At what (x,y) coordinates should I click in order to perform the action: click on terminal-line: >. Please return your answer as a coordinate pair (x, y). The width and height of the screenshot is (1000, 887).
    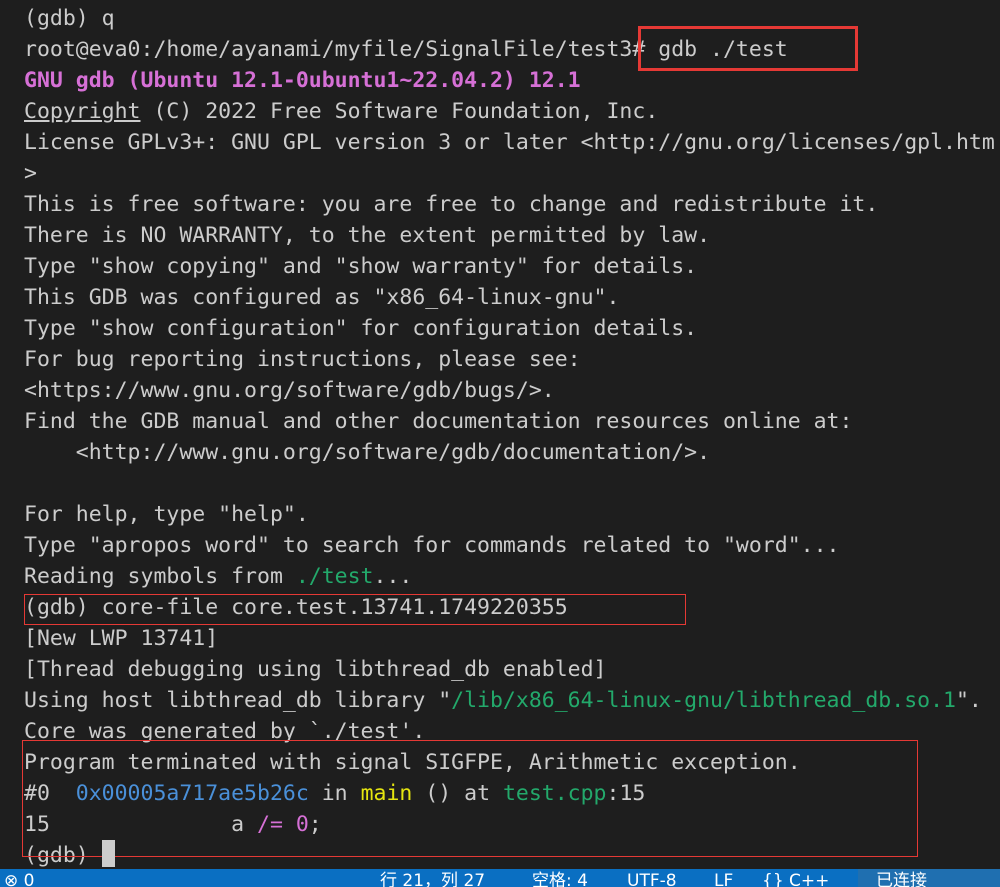
    Looking at the image, I should click on (30, 173).